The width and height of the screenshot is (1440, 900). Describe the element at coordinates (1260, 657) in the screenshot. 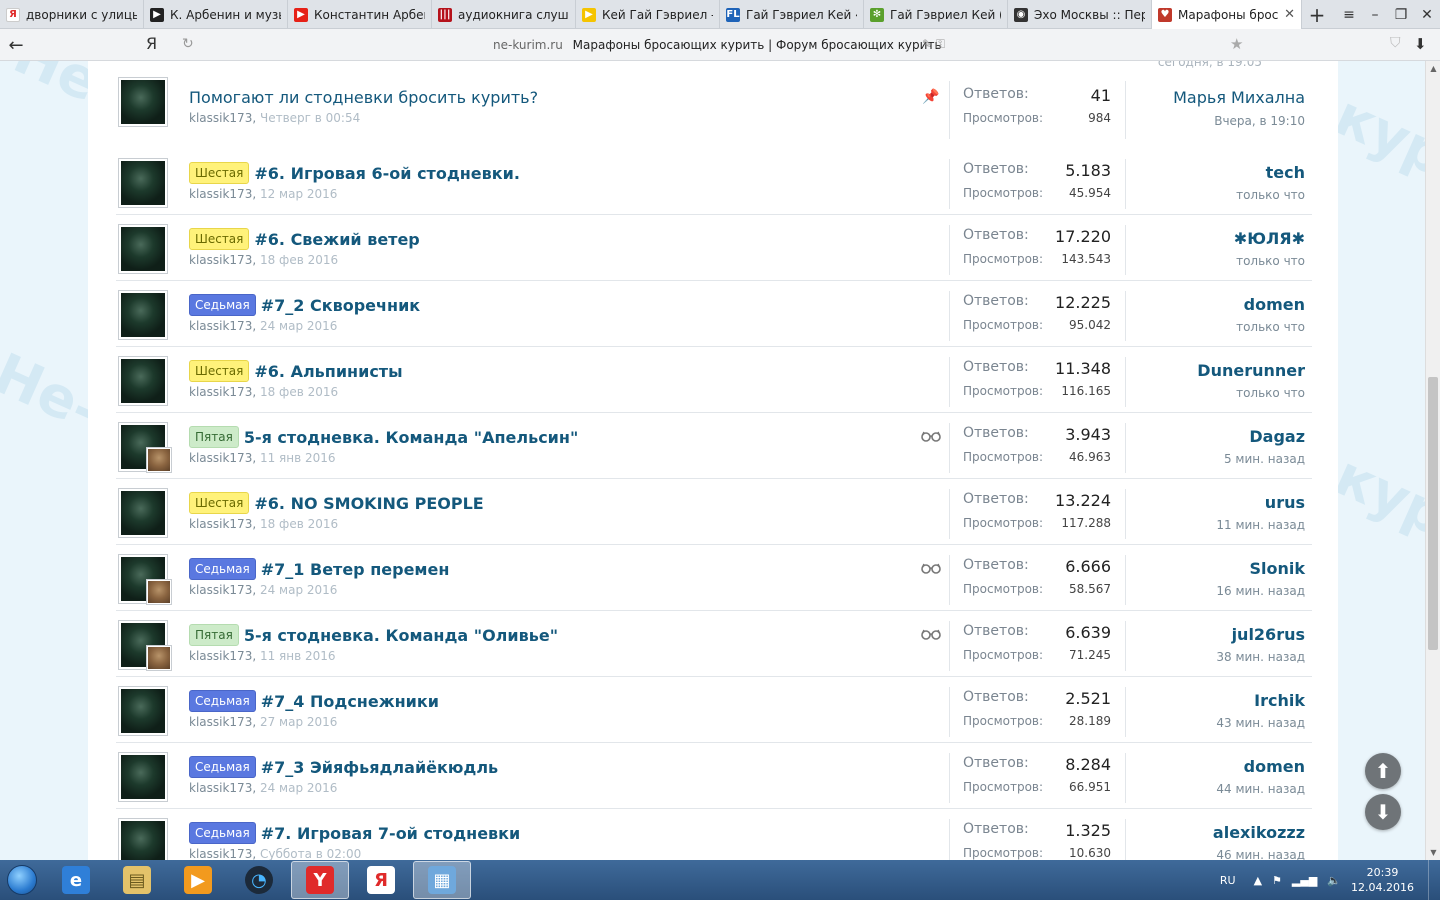

I see `last-post-time: 38 мин. назад` at that location.